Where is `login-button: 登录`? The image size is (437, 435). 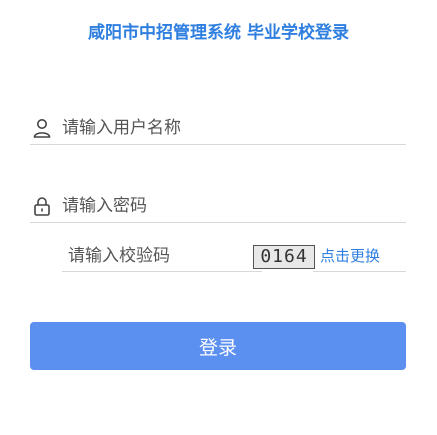 login-button: 登录 is located at coordinates (218, 346).